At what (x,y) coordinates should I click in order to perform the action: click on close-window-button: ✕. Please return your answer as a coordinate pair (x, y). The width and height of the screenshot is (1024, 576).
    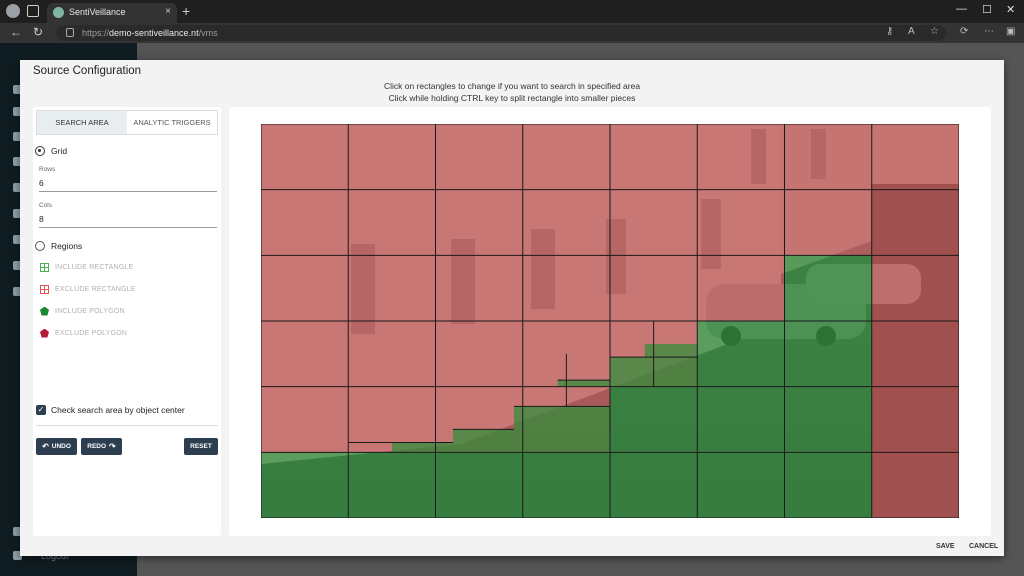
    Looking at the image, I should click on (1010, 9).